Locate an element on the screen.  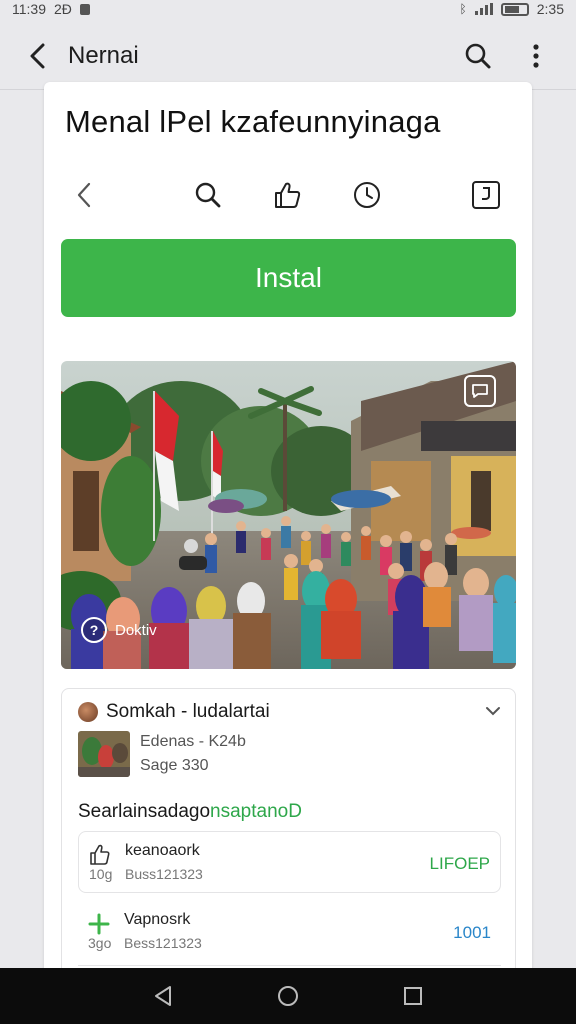
stat-row-2: Vapnosrk 3go Bess121323 1001 is located at coordinates (289, 932).